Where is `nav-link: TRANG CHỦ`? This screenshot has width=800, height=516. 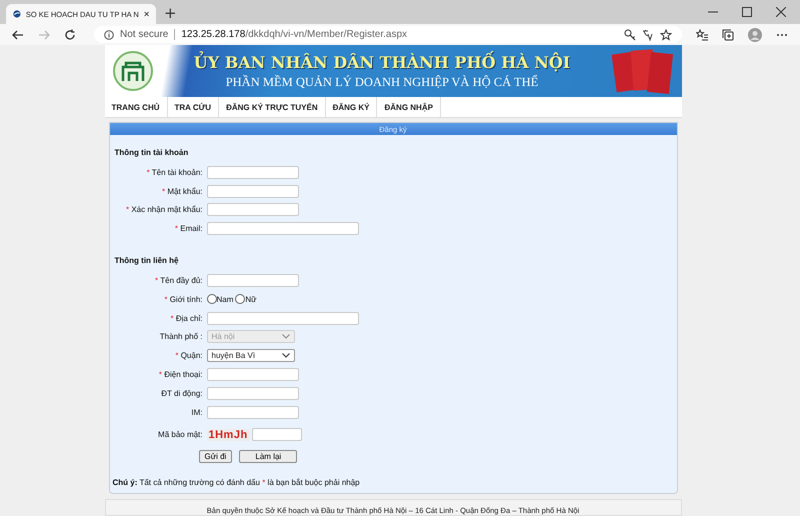 nav-link: TRANG CHỦ is located at coordinates (136, 107).